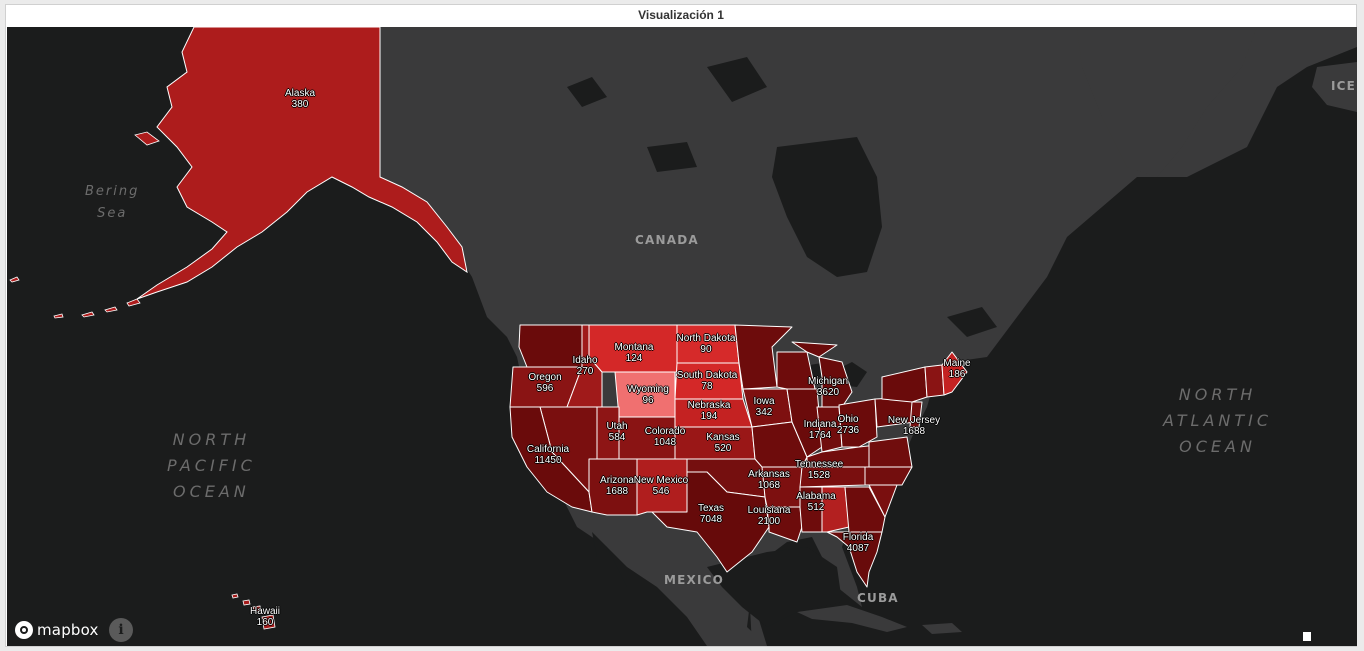  Describe the element at coordinates (112, 213) in the screenshot. I see `bering-sea-line-2: Sea` at that location.